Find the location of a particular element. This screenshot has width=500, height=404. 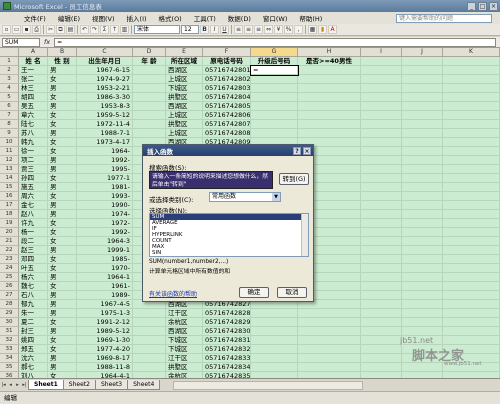

row-header: 35 is located at coordinates (9, 367).